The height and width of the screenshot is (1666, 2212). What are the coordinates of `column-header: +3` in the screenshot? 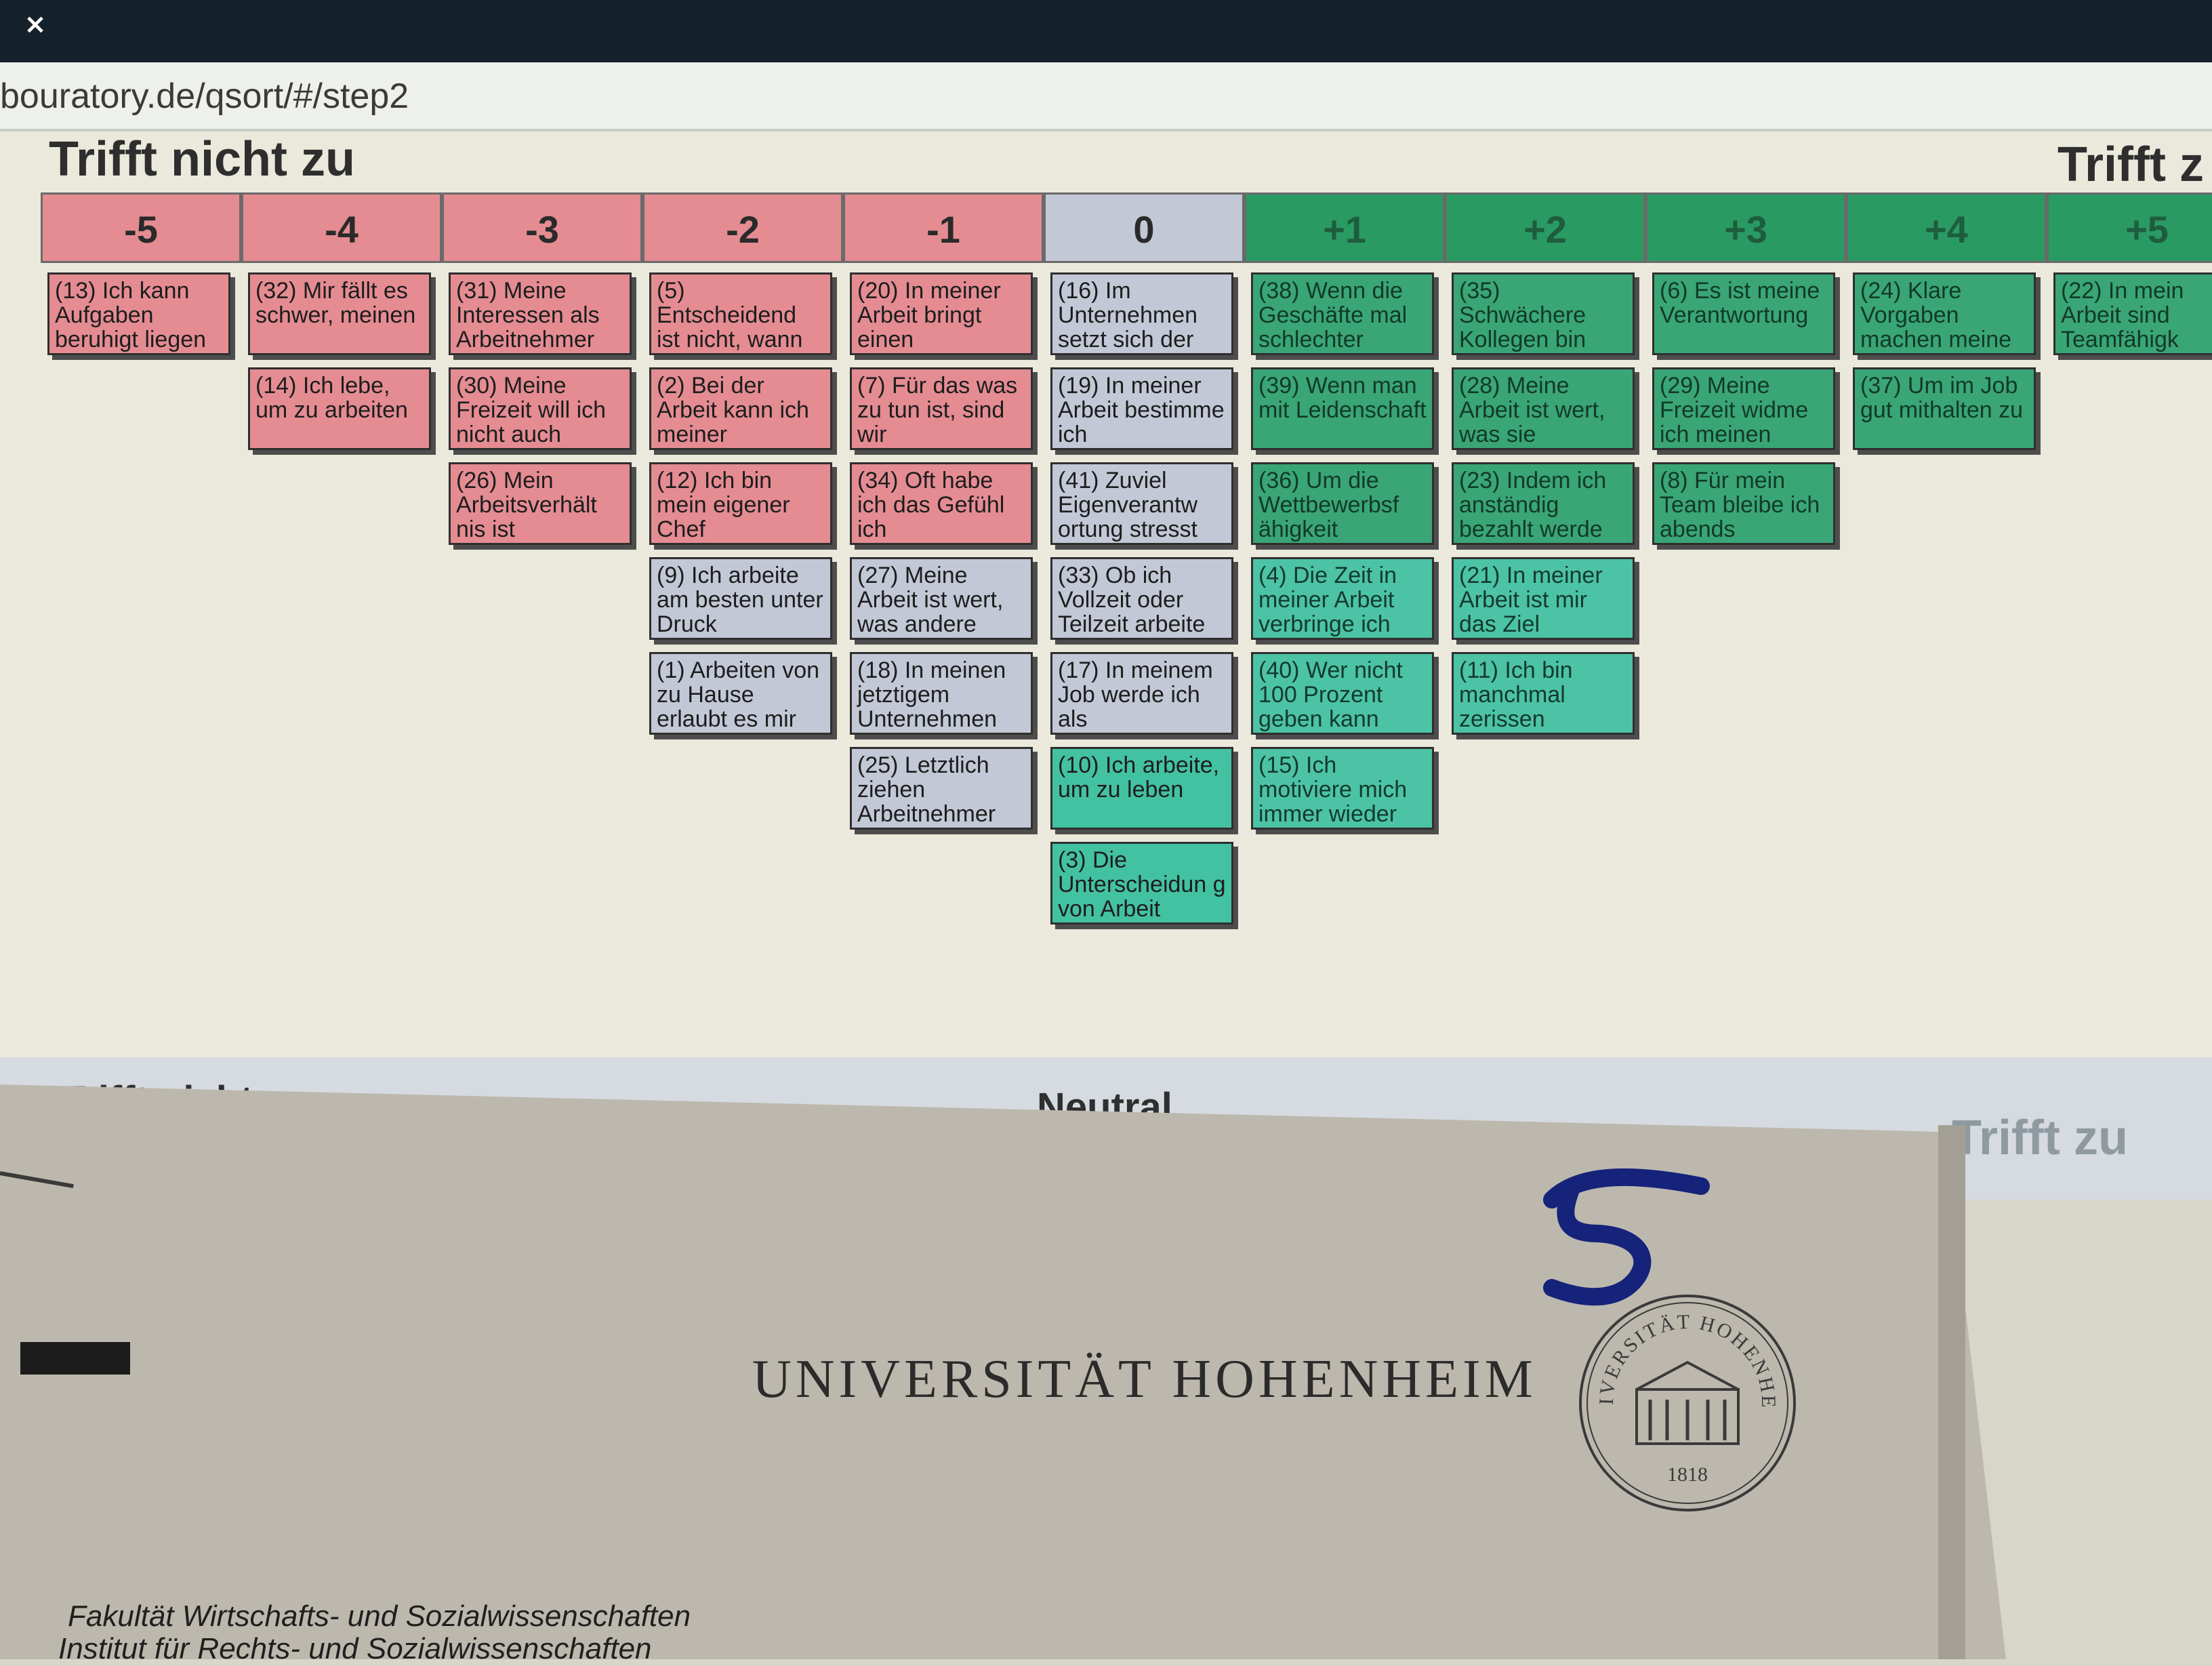 It's located at (1746, 227).